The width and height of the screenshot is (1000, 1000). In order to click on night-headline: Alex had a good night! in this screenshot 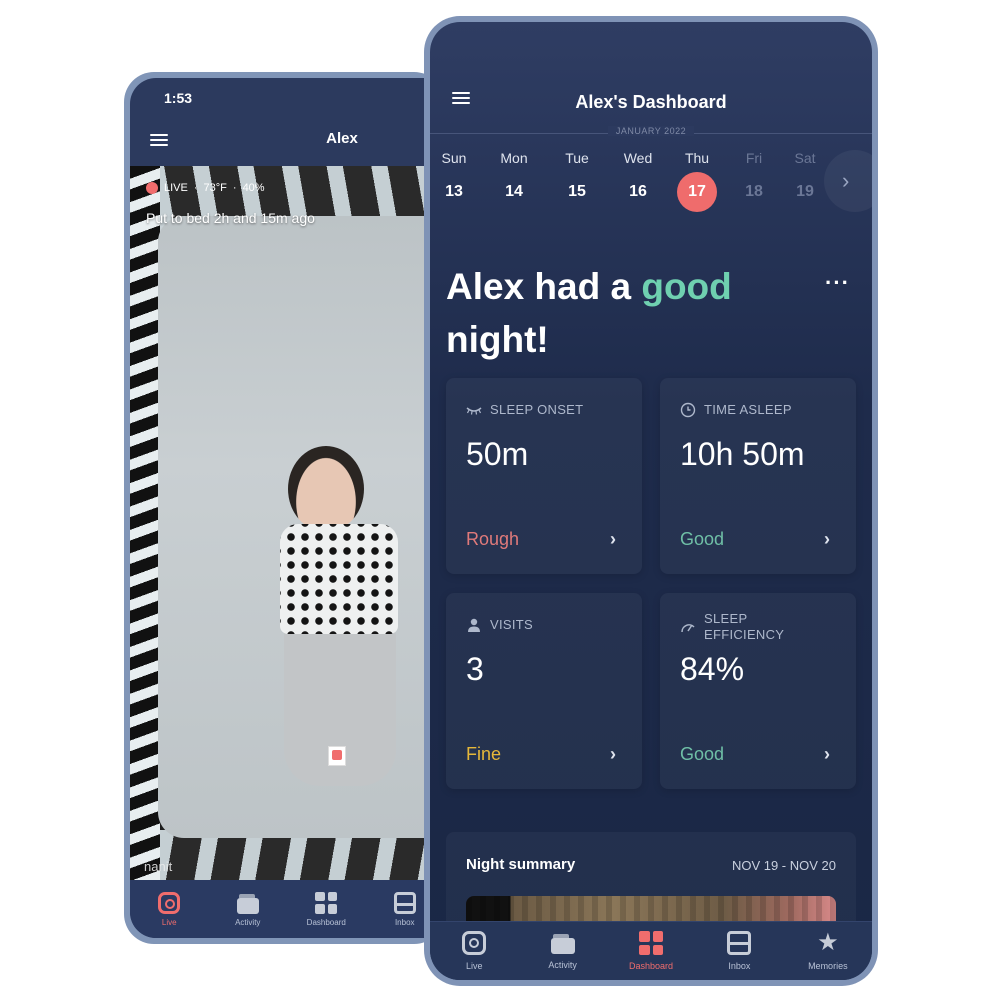, I will do `click(616, 313)`.